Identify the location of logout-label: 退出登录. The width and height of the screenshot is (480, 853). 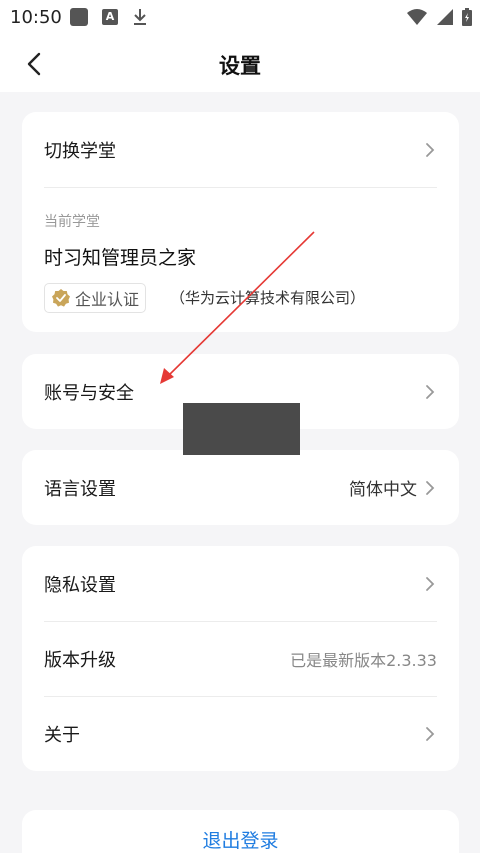
(240, 841).